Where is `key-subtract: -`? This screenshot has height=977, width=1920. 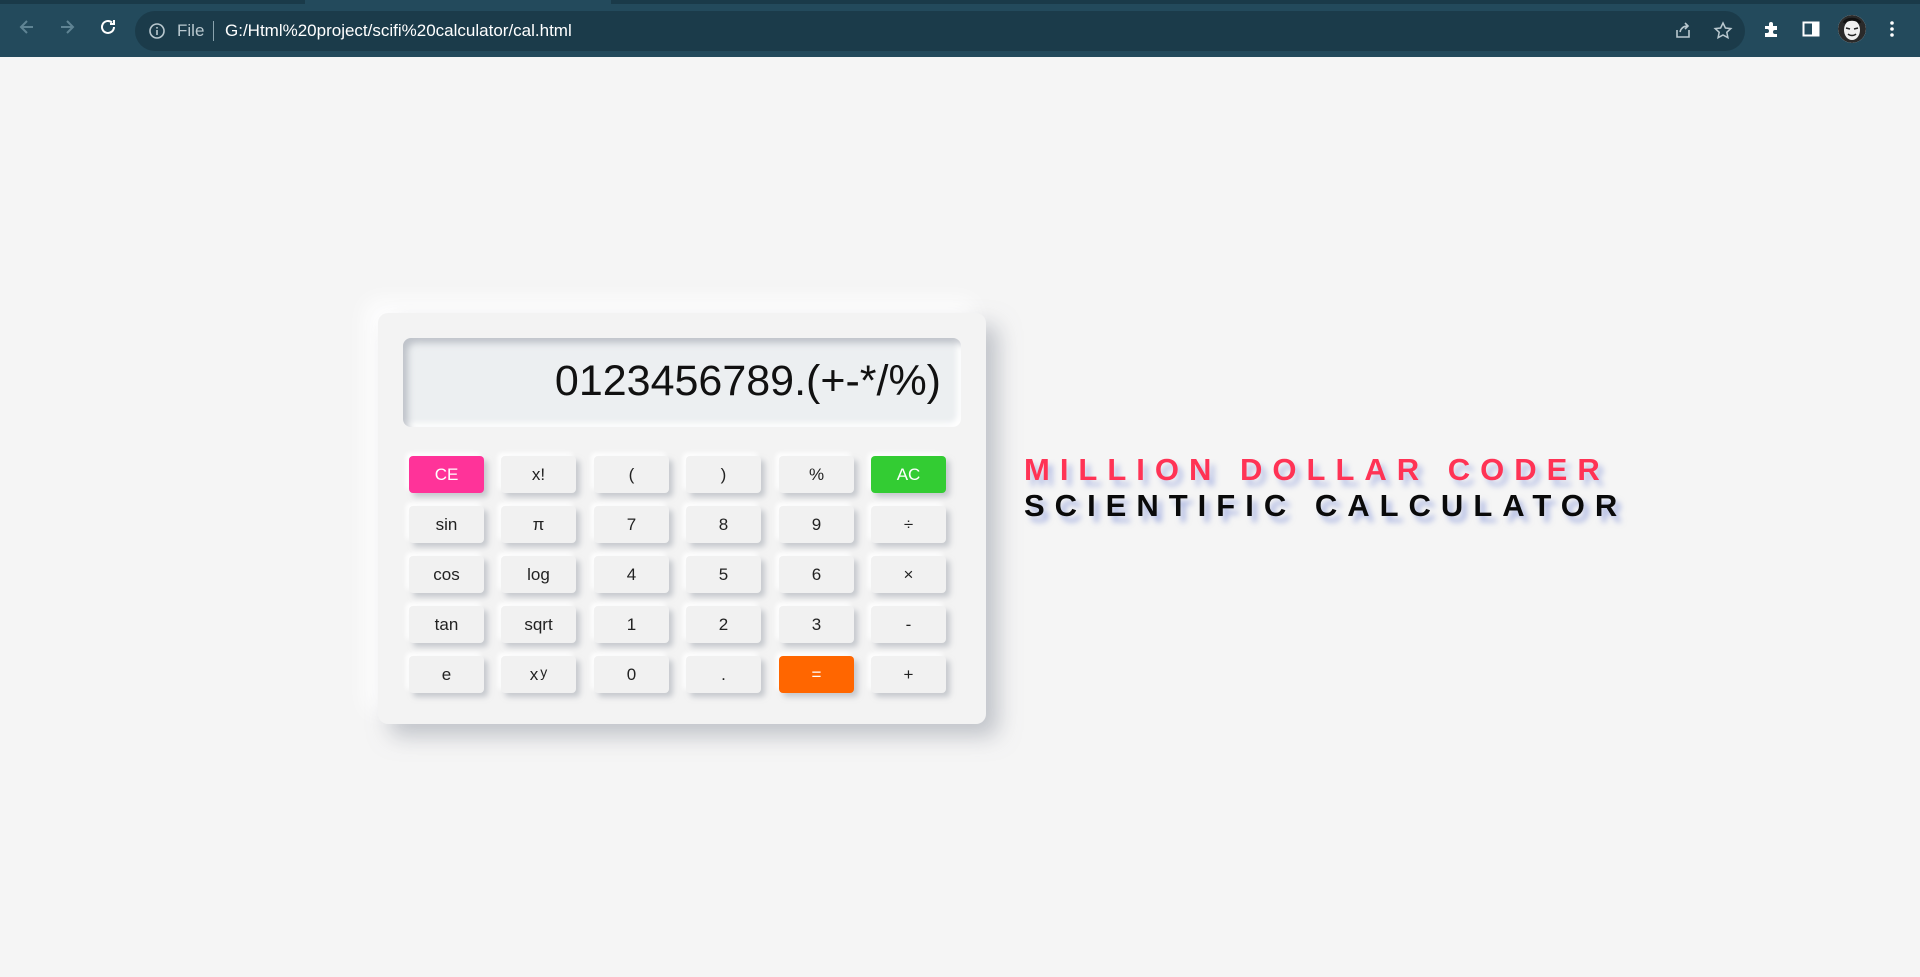 key-subtract: - is located at coordinates (908, 624).